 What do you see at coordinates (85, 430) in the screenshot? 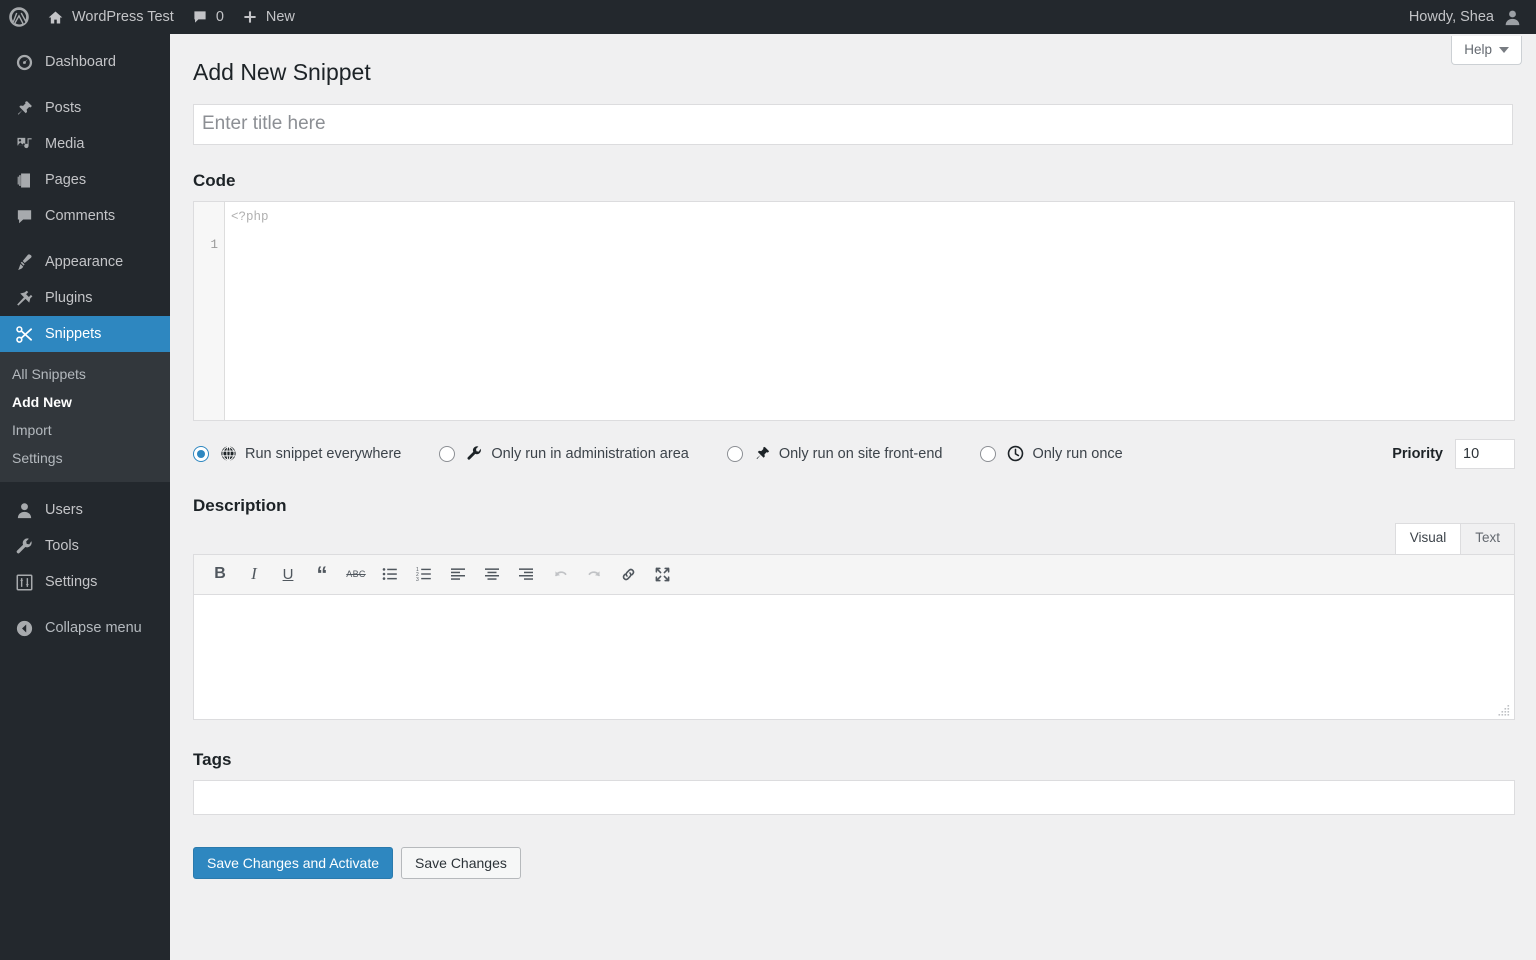
I see `submenu-item-import: Import` at bounding box center [85, 430].